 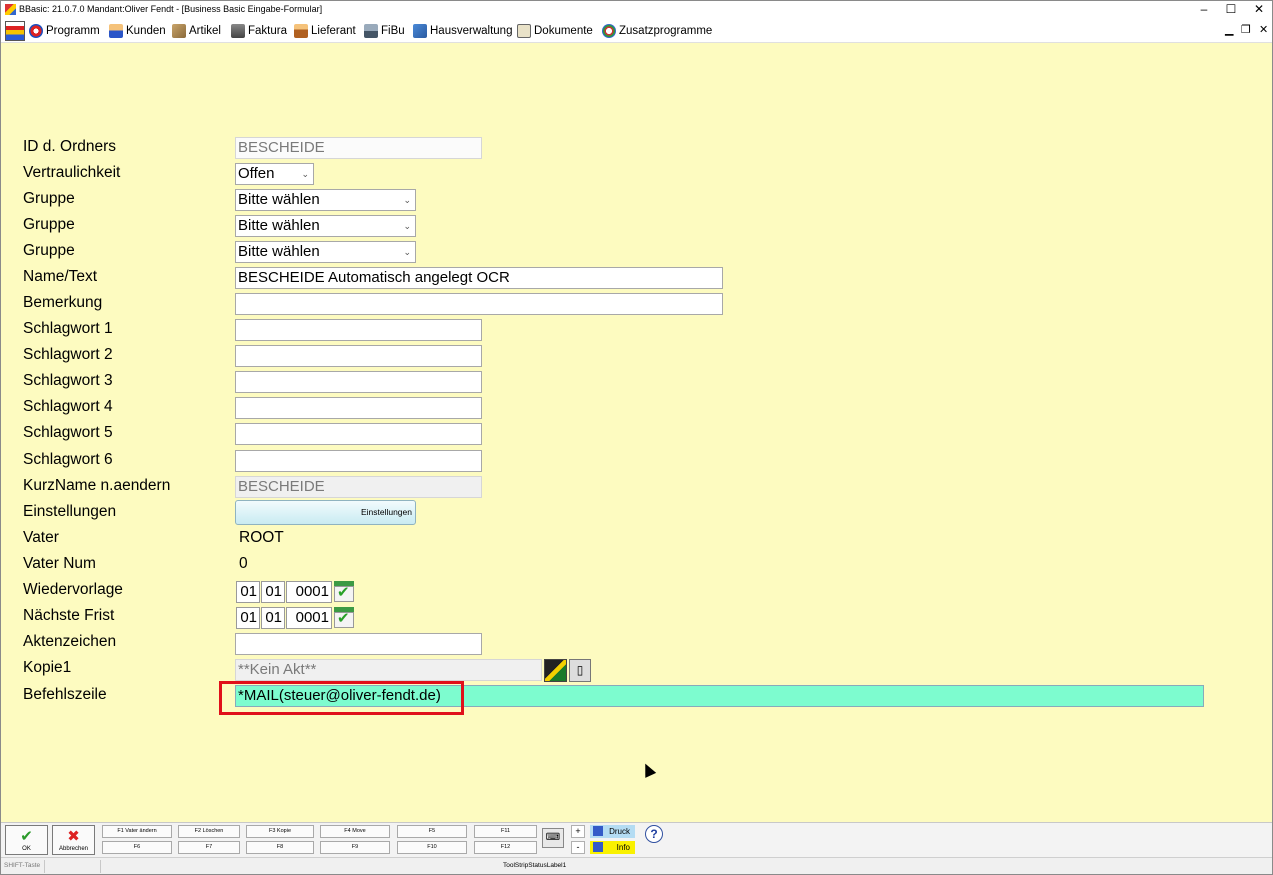 What do you see at coordinates (355, 831) in the screenshot?
I see `f4-move-button: F4 Move` at bounding box center [355, 831].